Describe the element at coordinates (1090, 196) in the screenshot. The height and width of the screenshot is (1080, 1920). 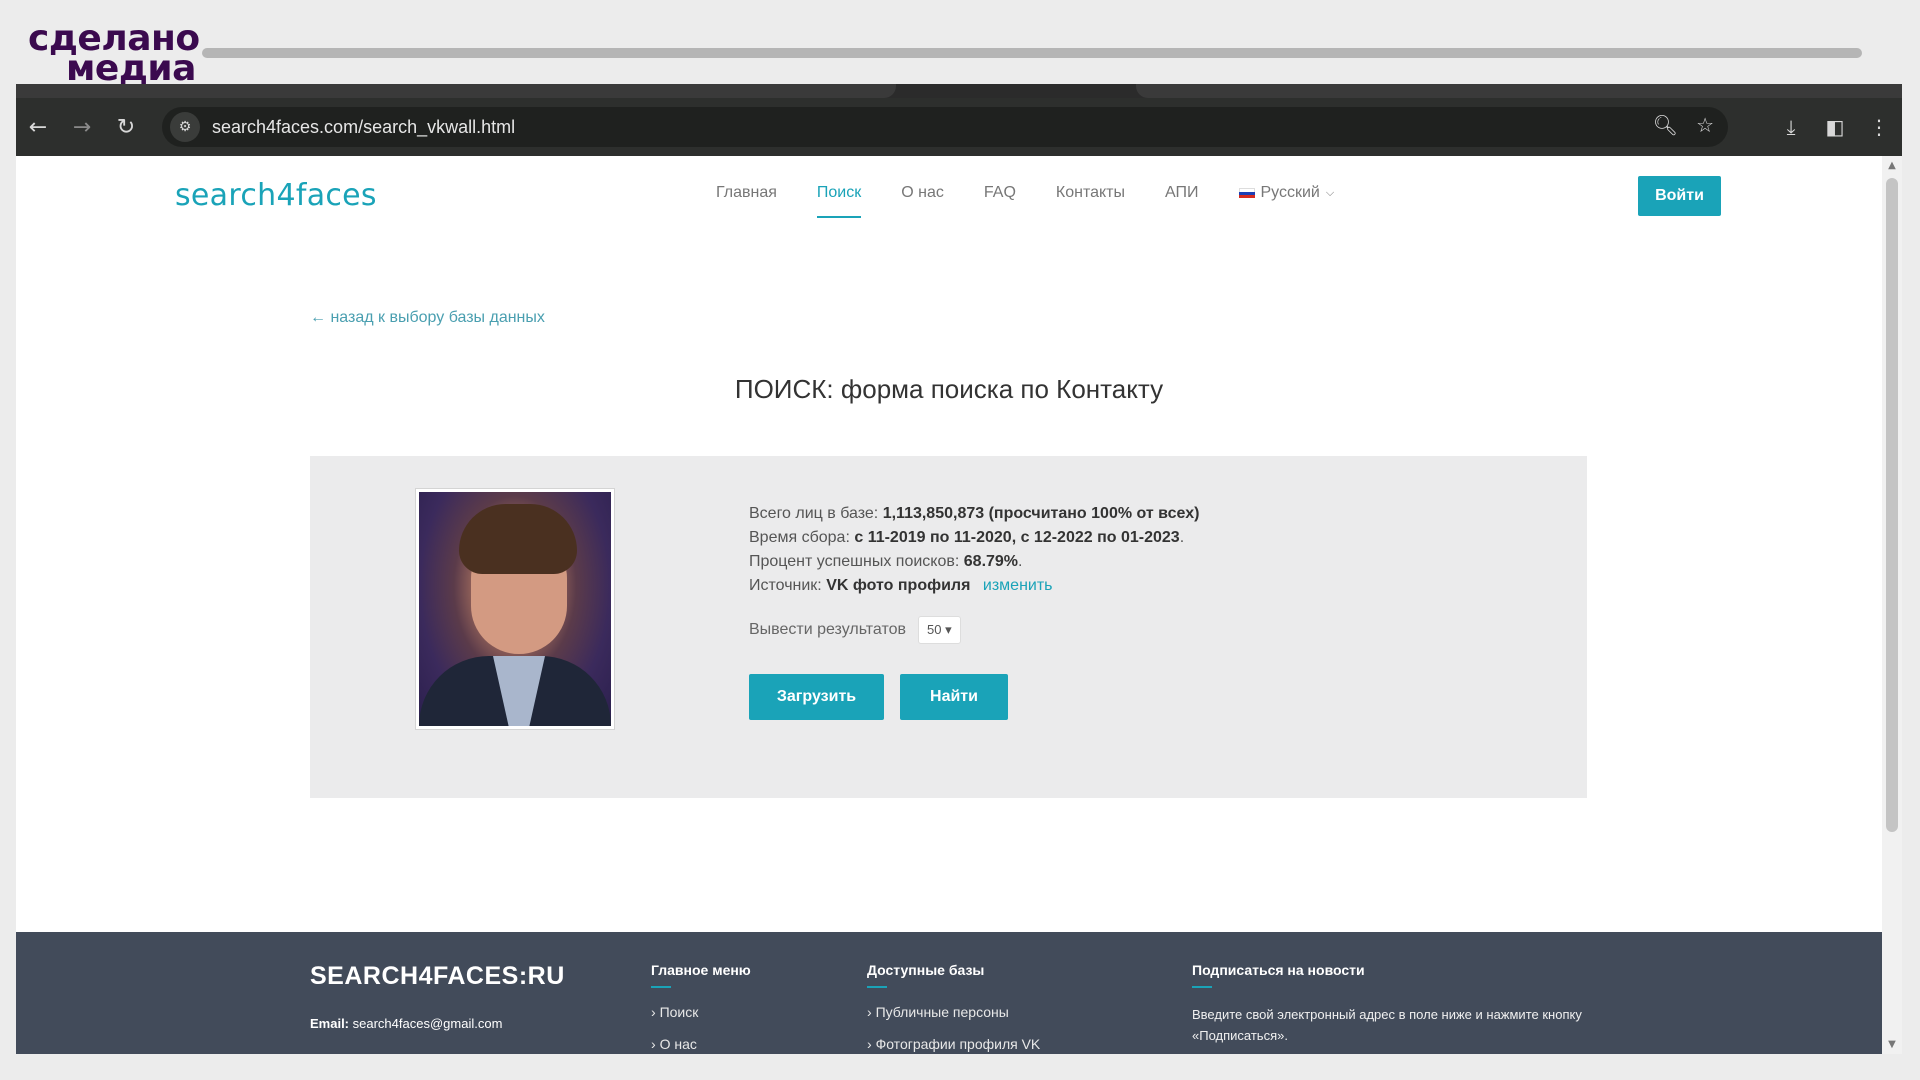
I see `nav-contacts: Контакты` at that location.